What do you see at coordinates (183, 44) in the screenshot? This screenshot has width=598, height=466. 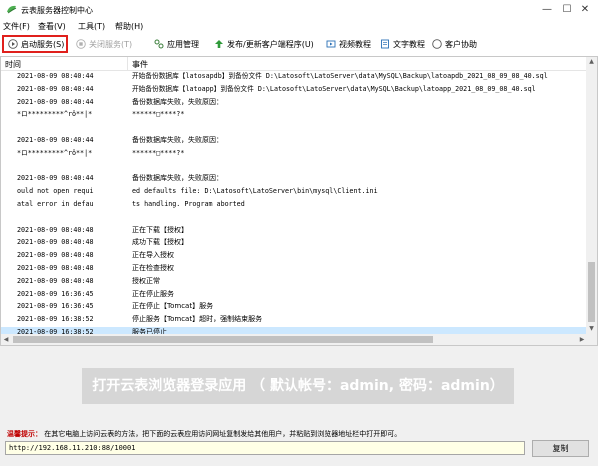 I see `app-management-label: 应用管理` at bounding box center [183, 44].